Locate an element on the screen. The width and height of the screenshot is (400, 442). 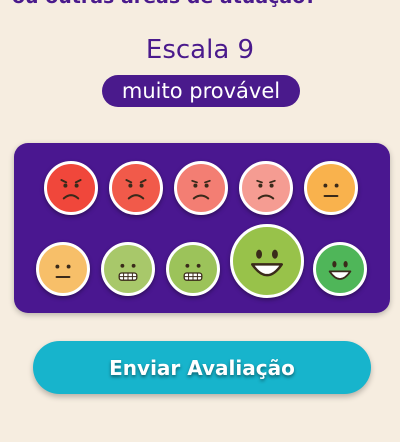
rating-face-9-selected is located at coordinates (267, 261).